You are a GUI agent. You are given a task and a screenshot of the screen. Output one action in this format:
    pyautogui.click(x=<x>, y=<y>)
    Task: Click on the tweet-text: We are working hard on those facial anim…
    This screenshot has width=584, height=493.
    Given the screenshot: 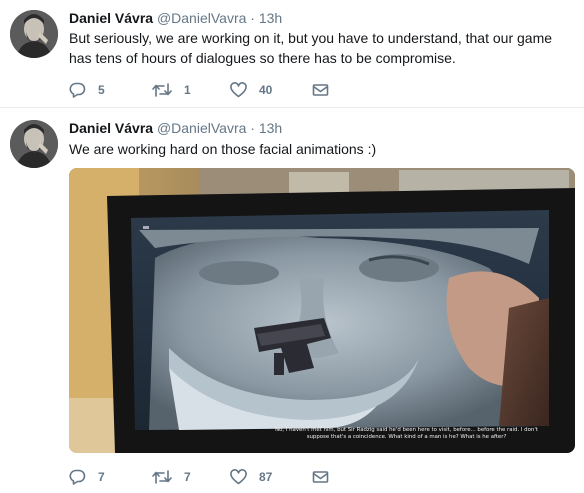 What is the action you would take?
    pyautogui.click(x=223, y=149)
    